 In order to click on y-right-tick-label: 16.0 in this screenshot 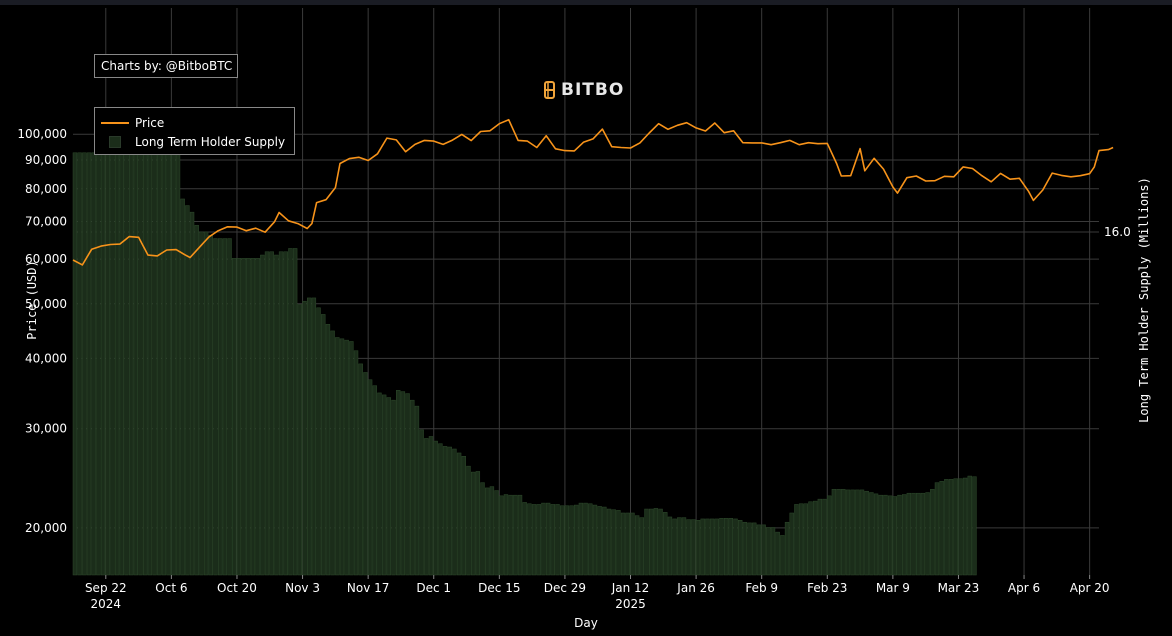, I will do `click(1117, 232)`.